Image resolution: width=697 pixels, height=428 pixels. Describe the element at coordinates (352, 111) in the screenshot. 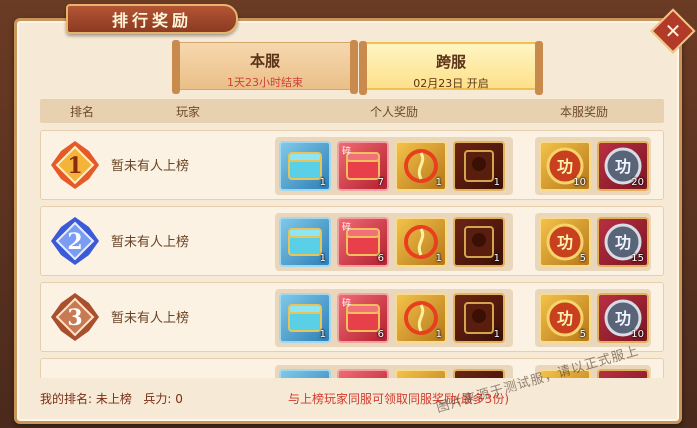

I see `table-header: 排名 玩家 个人奖励 本服奖励` at that location.